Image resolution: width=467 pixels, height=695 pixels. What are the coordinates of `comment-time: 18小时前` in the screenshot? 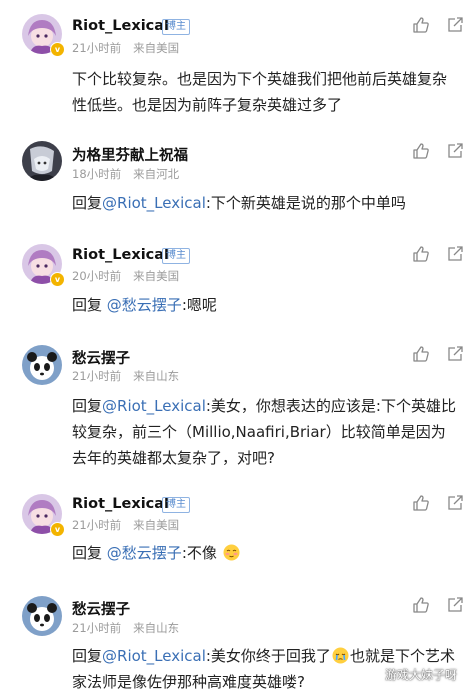 It's located at (97, 174).